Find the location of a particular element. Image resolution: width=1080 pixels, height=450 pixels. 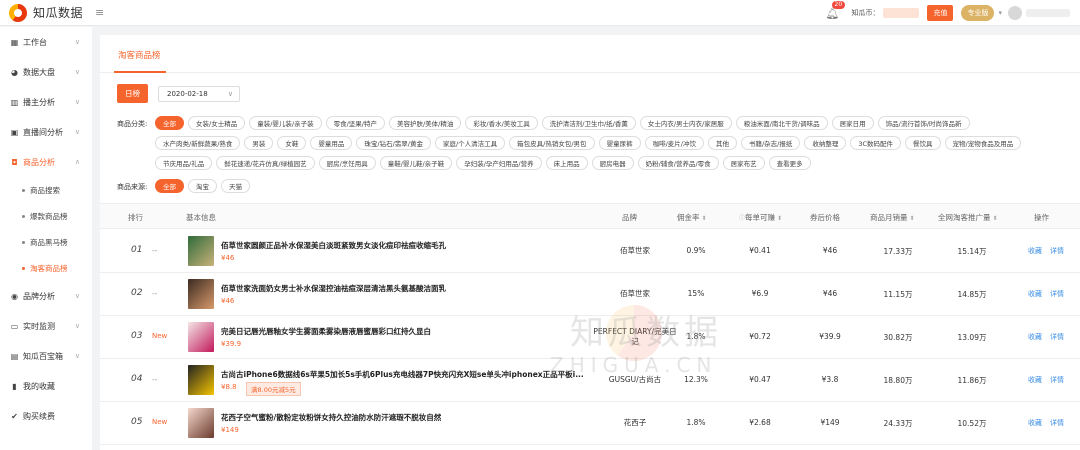

category-chip: 饰品/流行首饰/时尚饰品新 is located at coordinates (923, 123).